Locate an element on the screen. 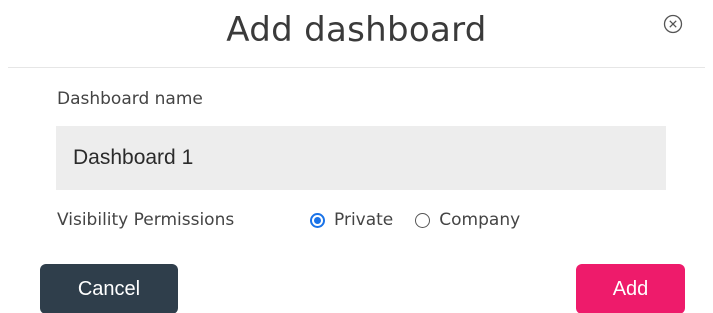 Image resolution: width=713 pixels, height=313 pixels. visibility-permissions-row: Visibility Permissions Private Company is located at coordinates (299, 220).